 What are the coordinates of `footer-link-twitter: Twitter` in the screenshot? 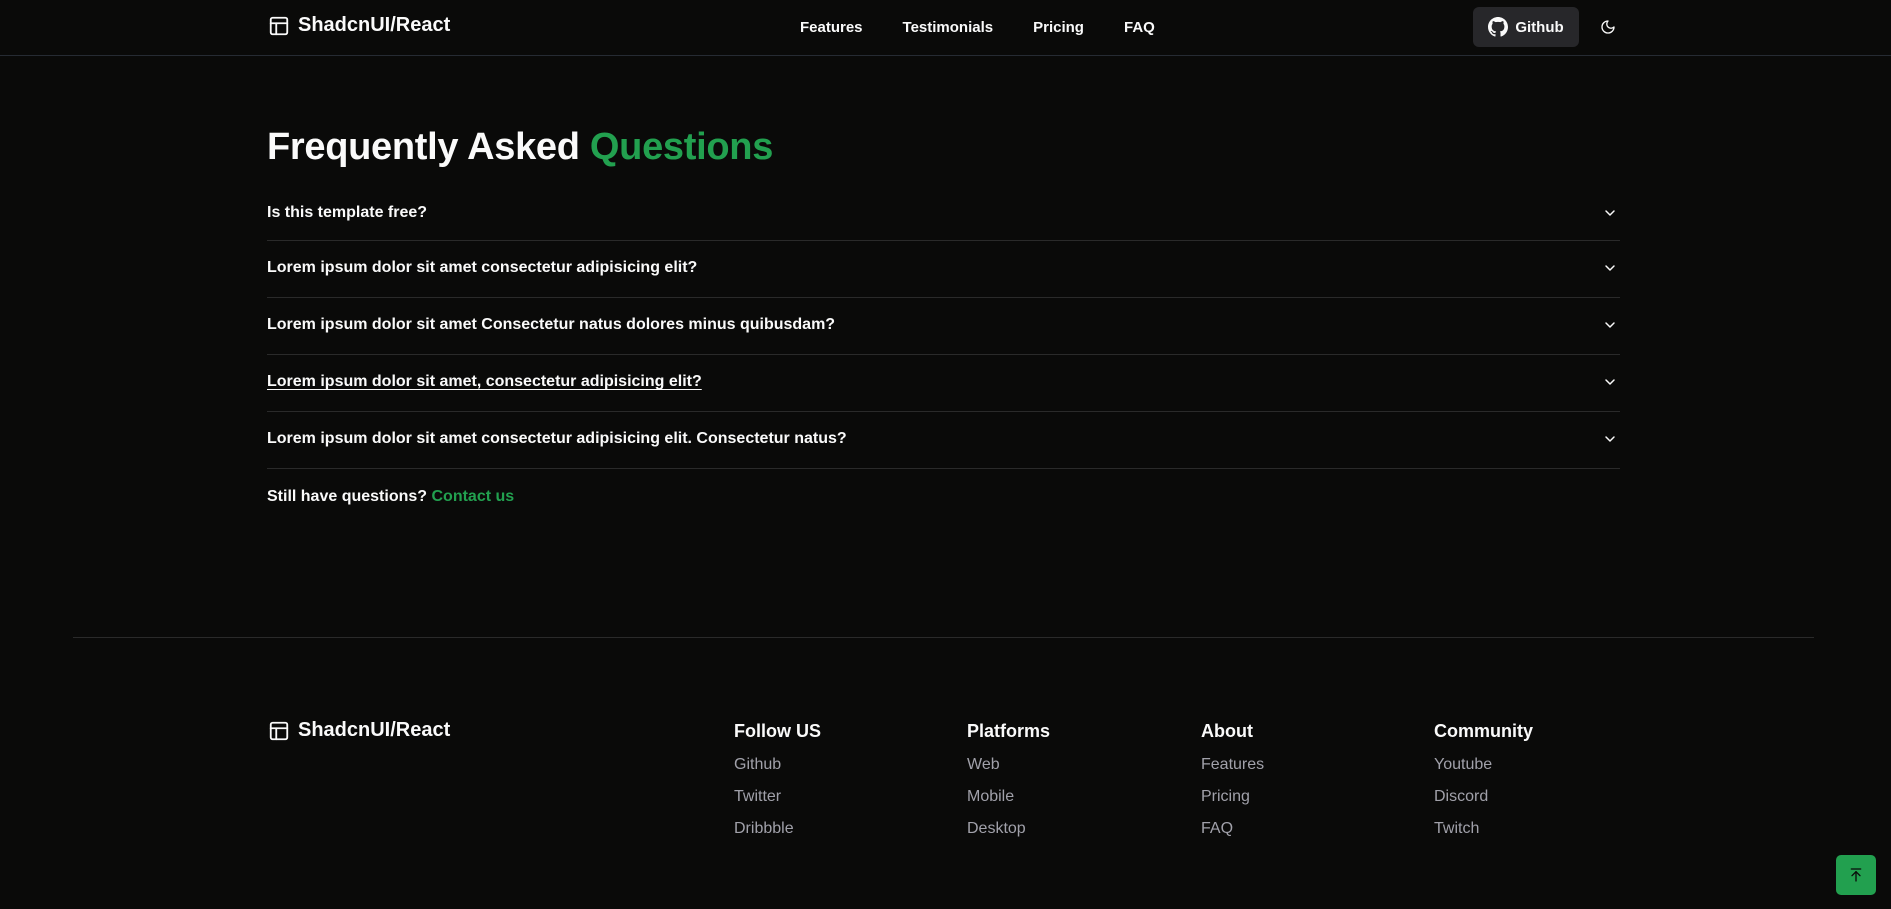 It's located at (777, 797).